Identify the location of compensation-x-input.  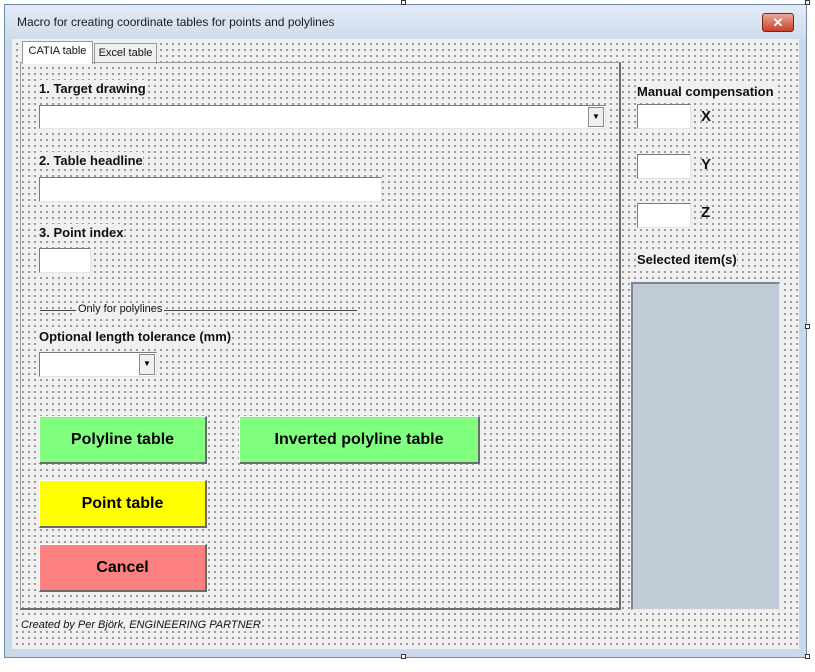
(664, 116).